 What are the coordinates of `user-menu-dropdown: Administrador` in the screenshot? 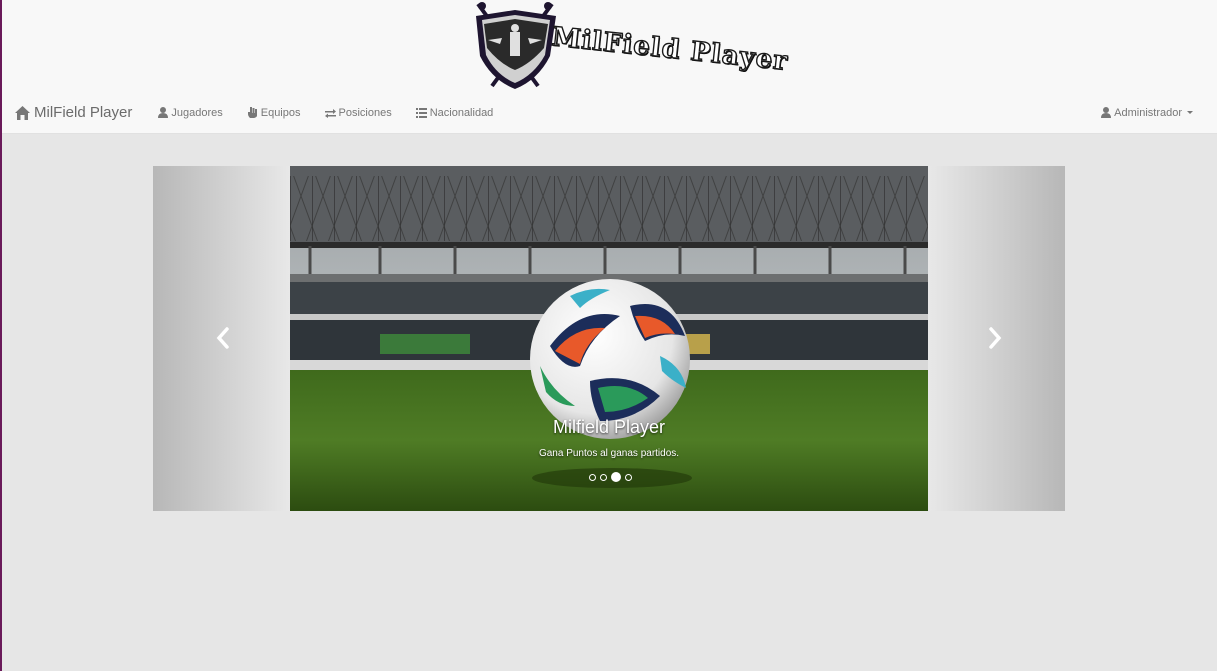 It's located at (1147, 113).